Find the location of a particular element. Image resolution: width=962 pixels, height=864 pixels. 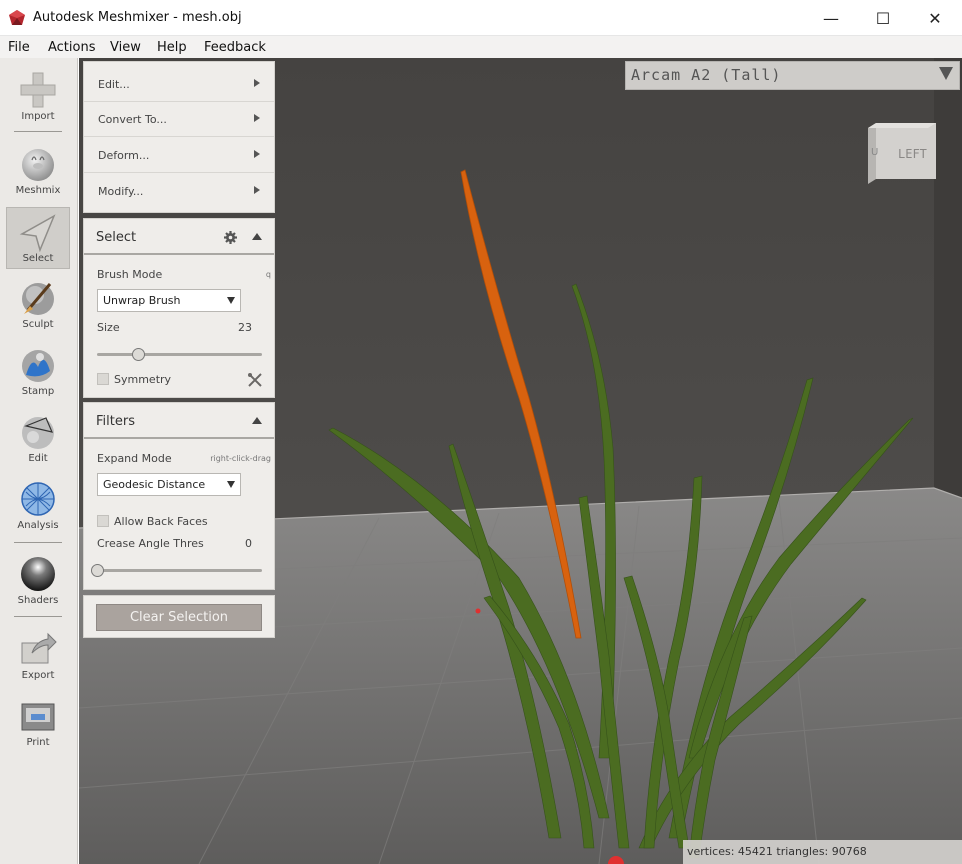

tool-edit: Edit is located at coordinates (38, 439).